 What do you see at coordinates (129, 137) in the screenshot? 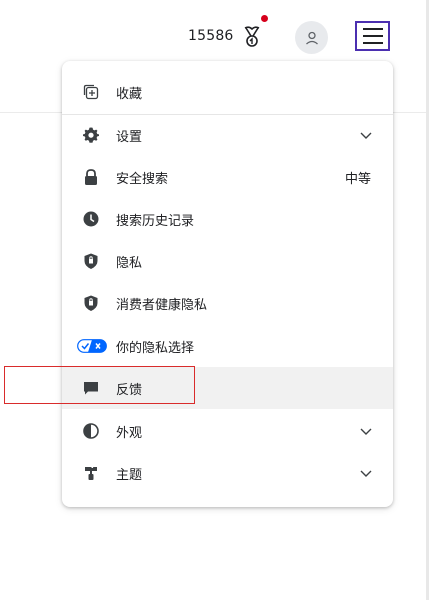
I see `menu-item-label: 设置` at bounding box center [129, 137].